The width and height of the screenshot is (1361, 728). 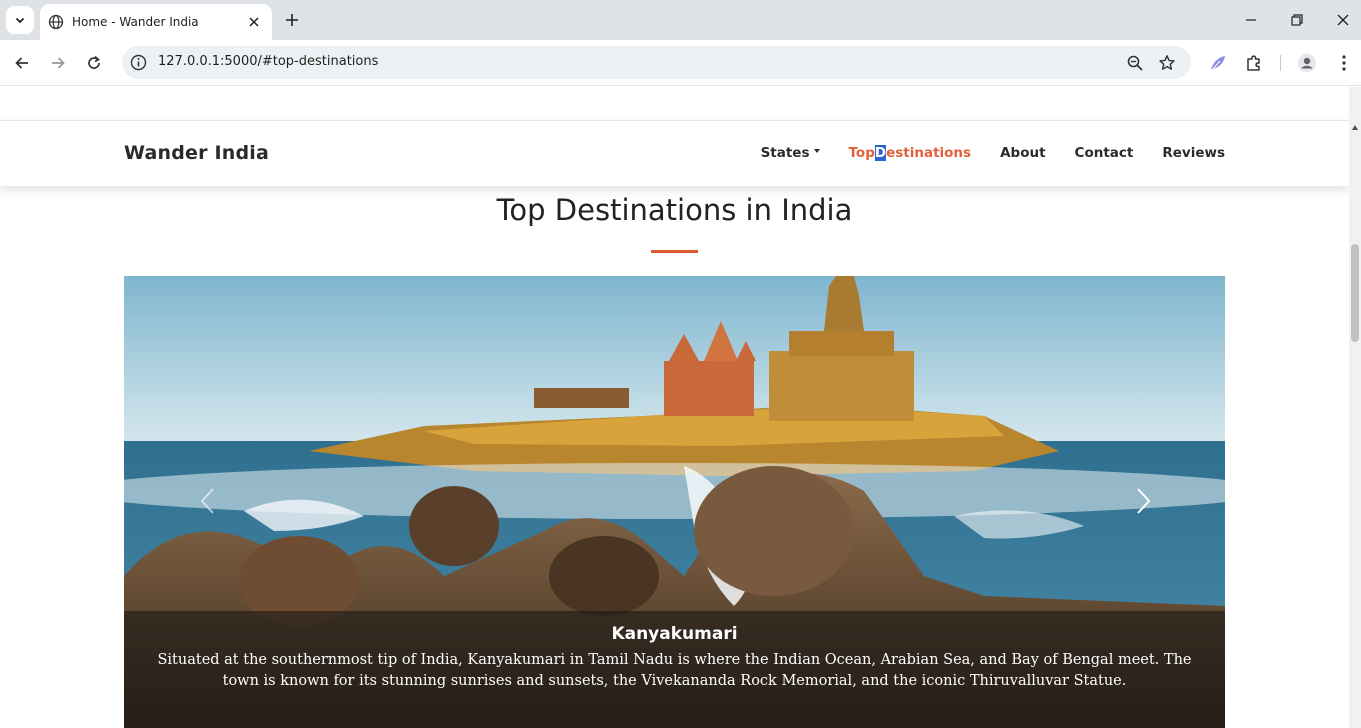 I want to click on minimize-button, so click(x=1251, y=20).